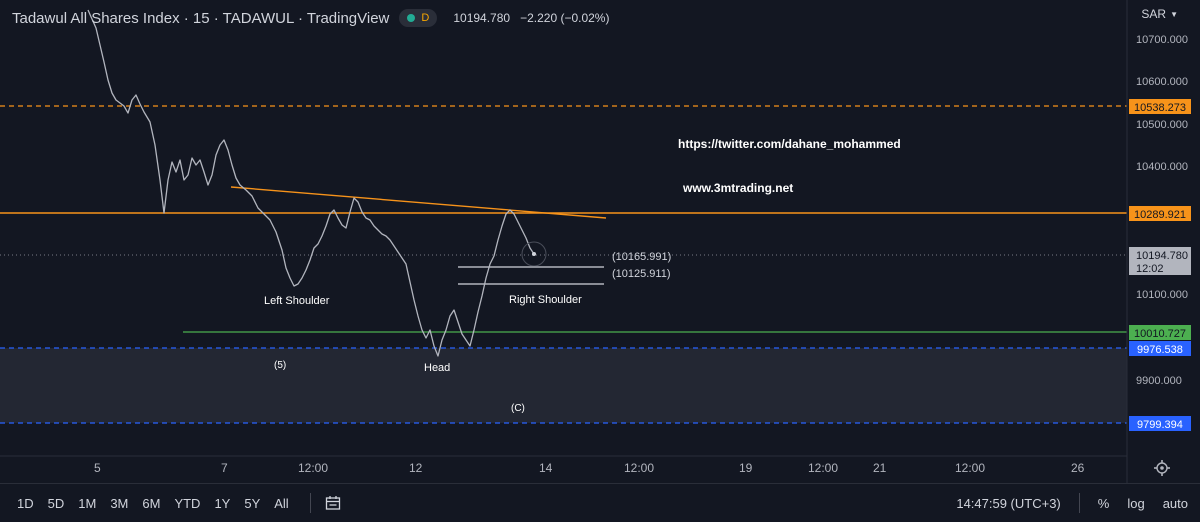 This screenshot has width=1200, height=522. Describe the element at coordinates (252, 503) in the screenshot. I see `range-button-5y: 5Y` at that location.